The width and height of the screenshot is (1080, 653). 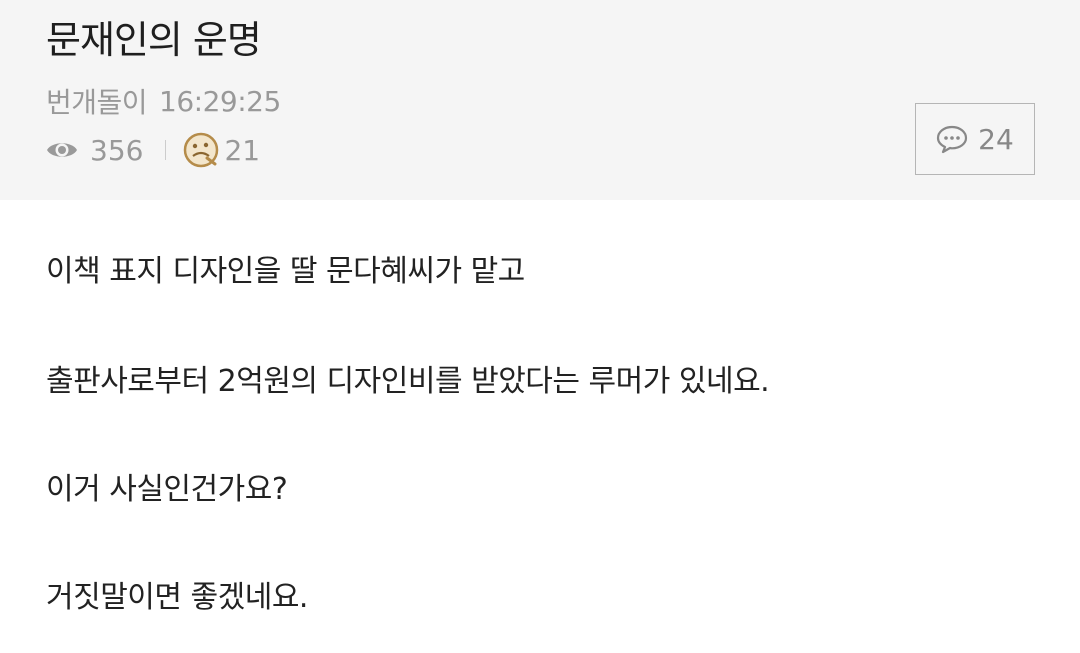 What do you see at coordinates (220, 101) in the screenshot?
I see `post-time: 16:29:25` at bounding box center [220, 101].